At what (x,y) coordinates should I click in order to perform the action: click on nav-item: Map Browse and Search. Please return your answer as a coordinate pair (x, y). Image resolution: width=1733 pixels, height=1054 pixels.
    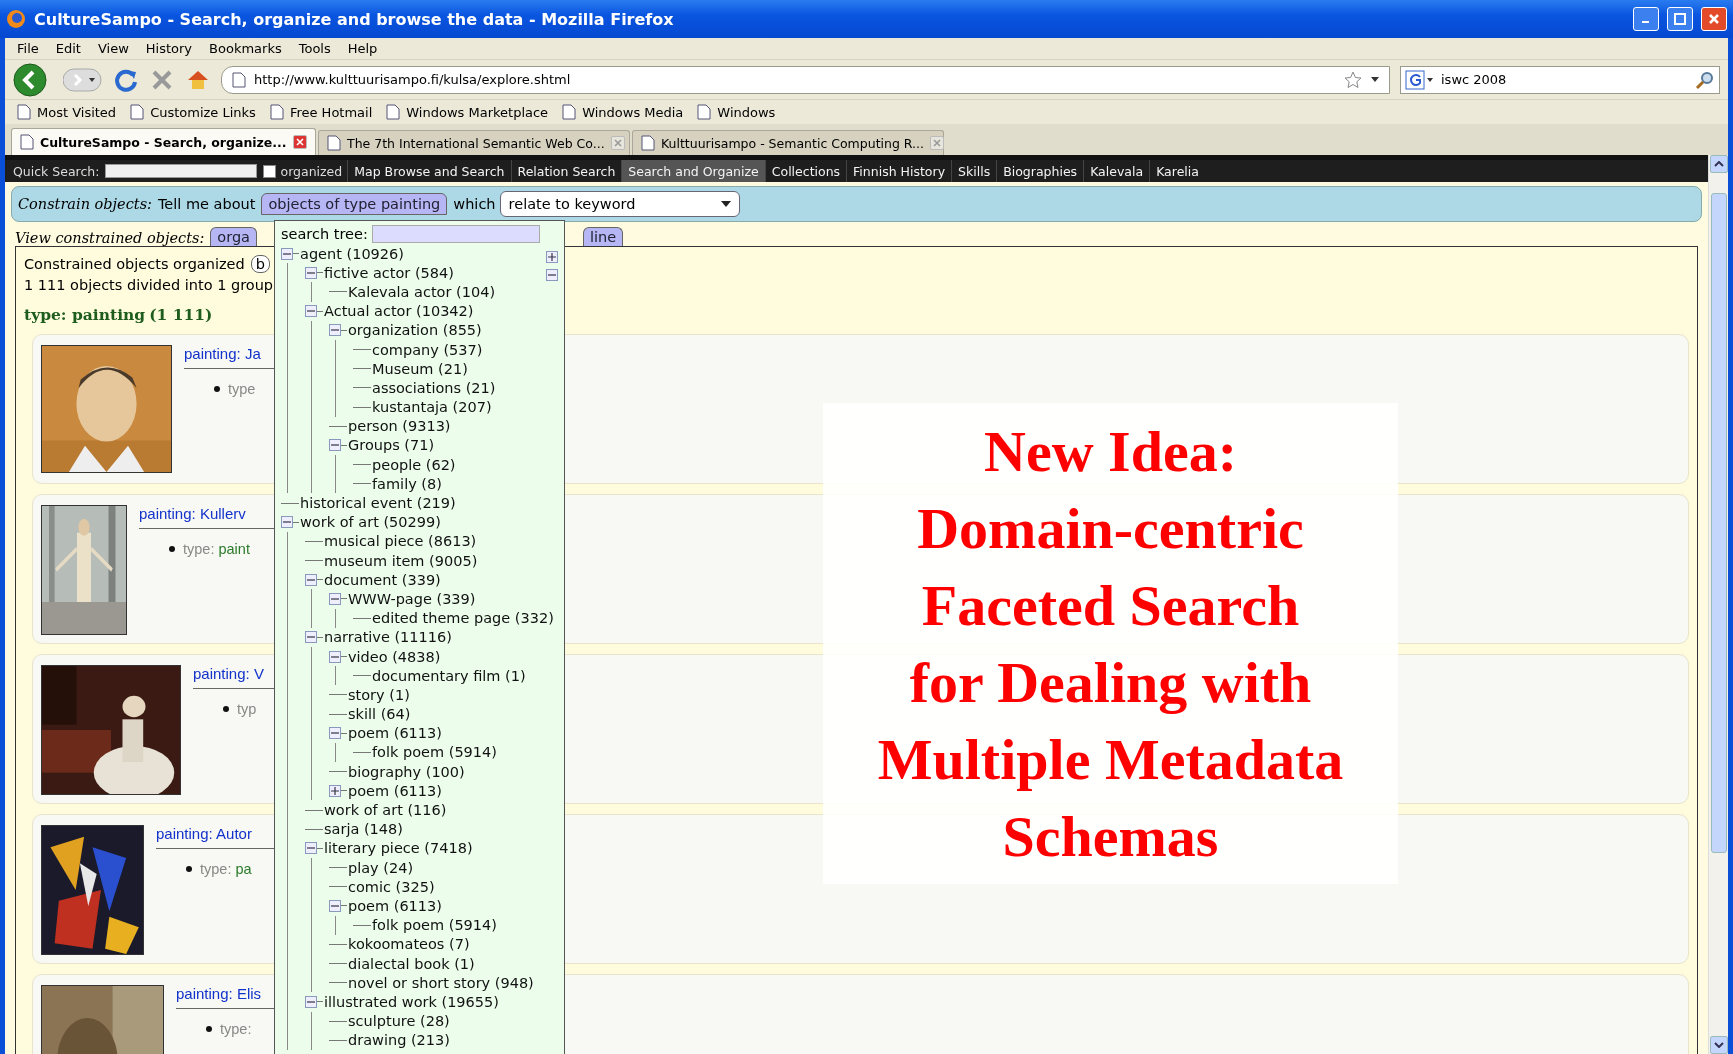
    Looking at the image, I should click on (429, 171).